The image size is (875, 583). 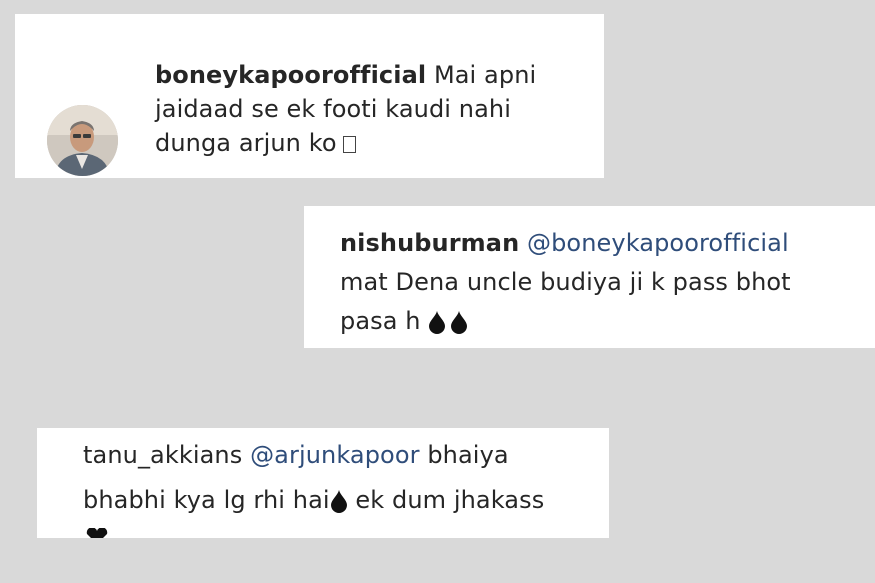 I want to click on comment-text: mat Dena uncle budiya ji k pass bhot, so click(x=565, y=282).